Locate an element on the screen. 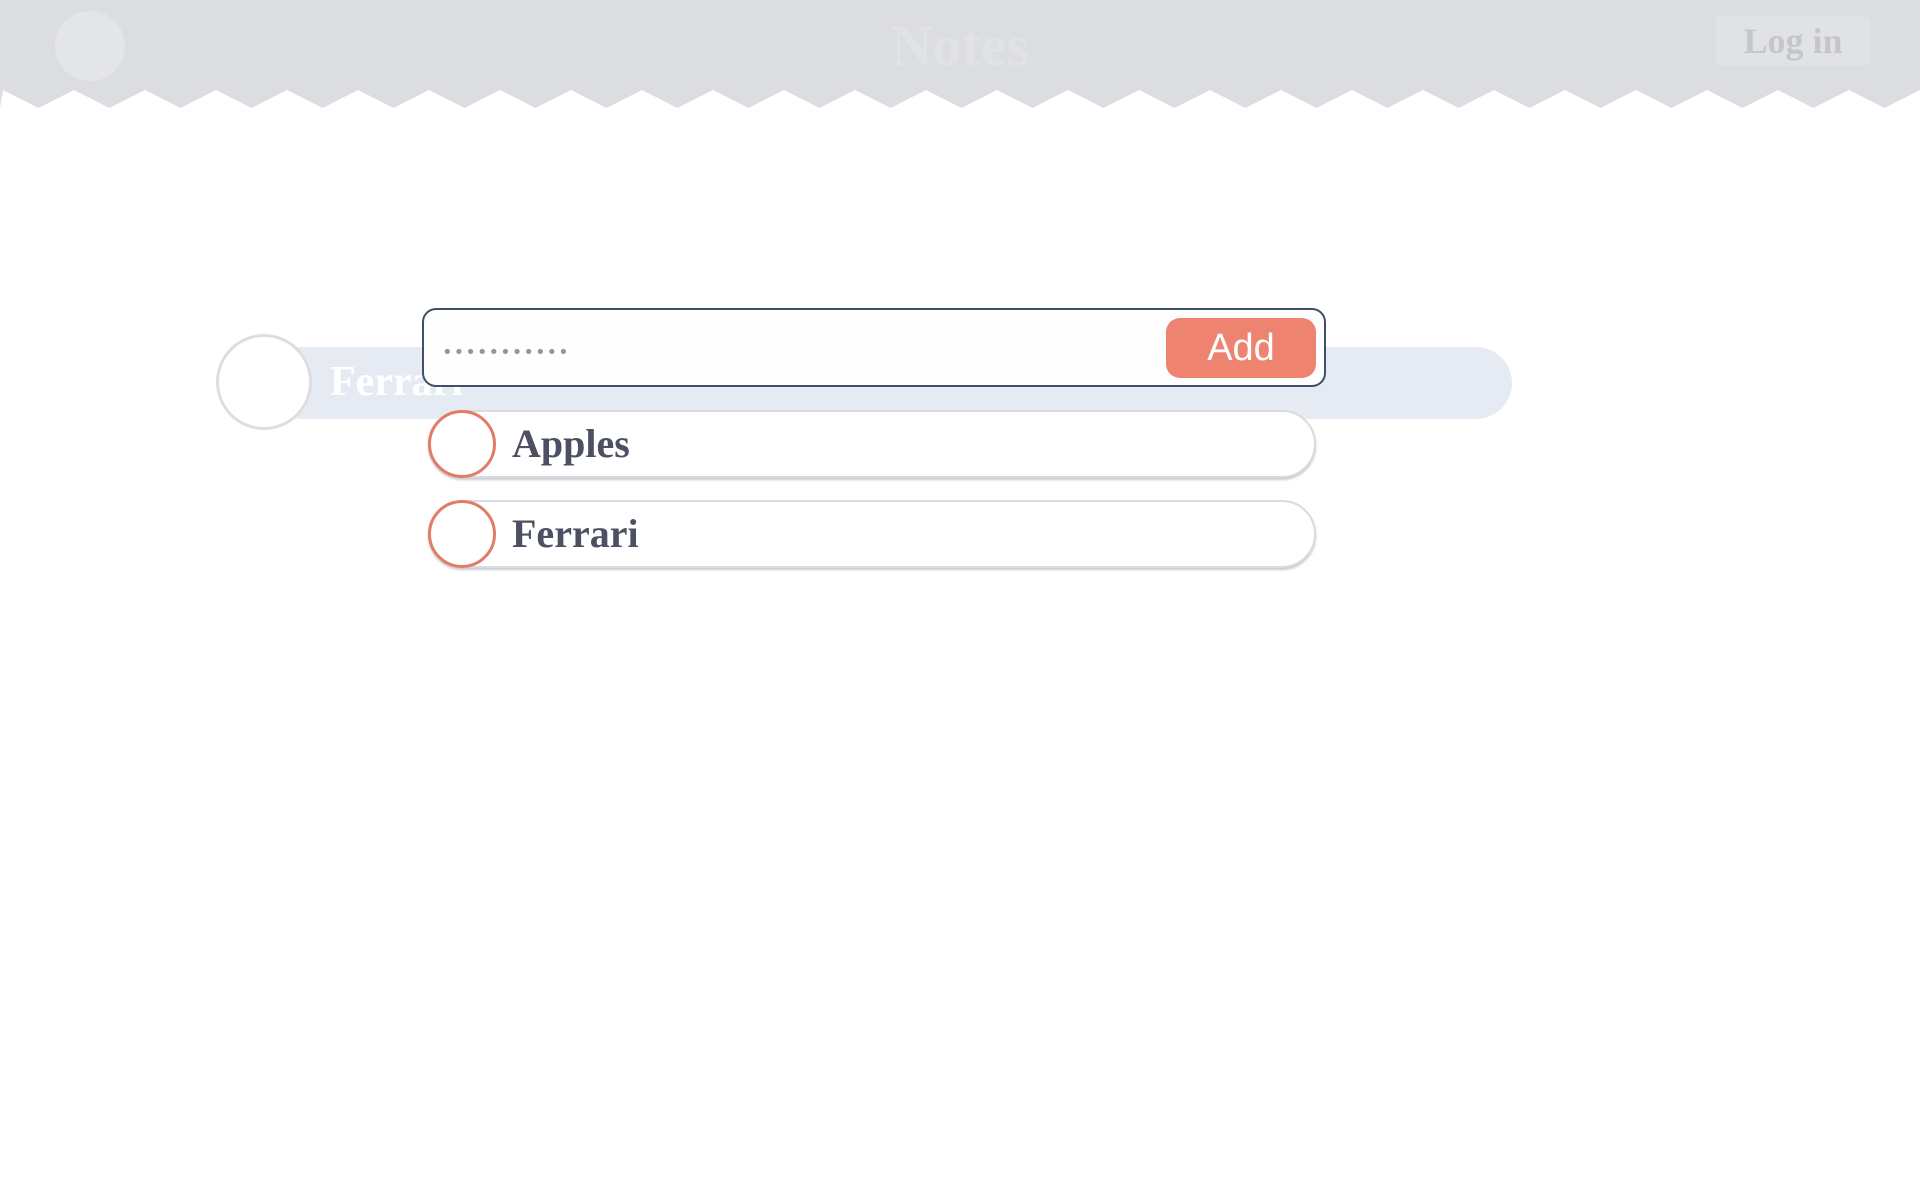 This screenshot has width=1920, height=1200. app-header: Notes Log in is located at coordinates (960, 56).